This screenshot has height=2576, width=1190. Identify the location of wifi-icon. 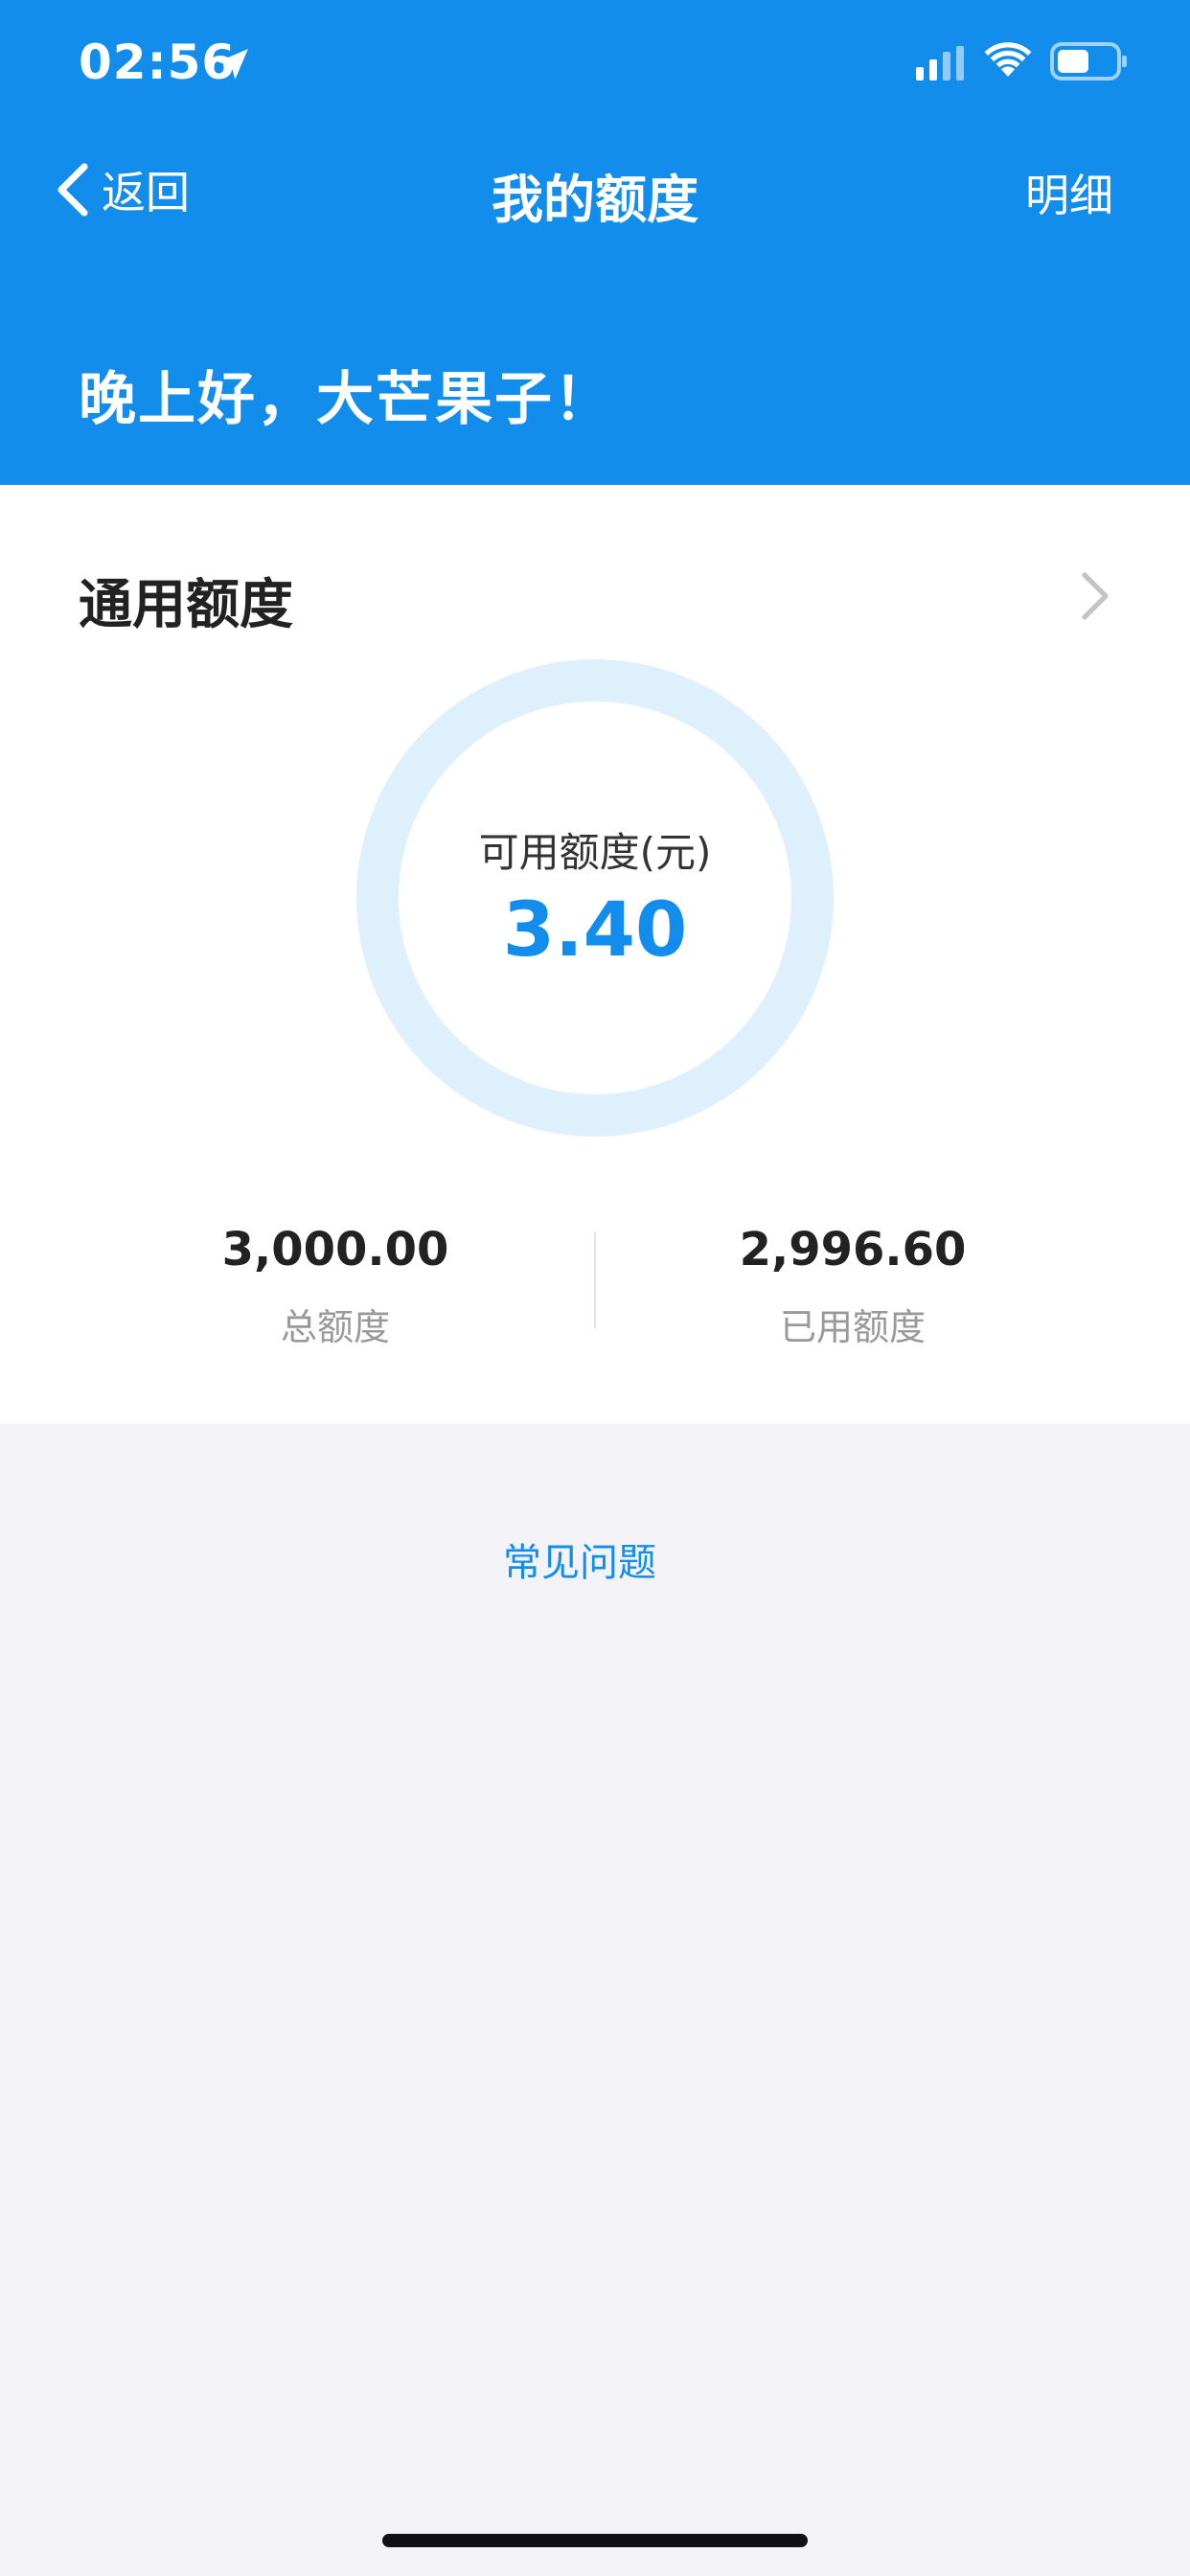
(1008, 59).